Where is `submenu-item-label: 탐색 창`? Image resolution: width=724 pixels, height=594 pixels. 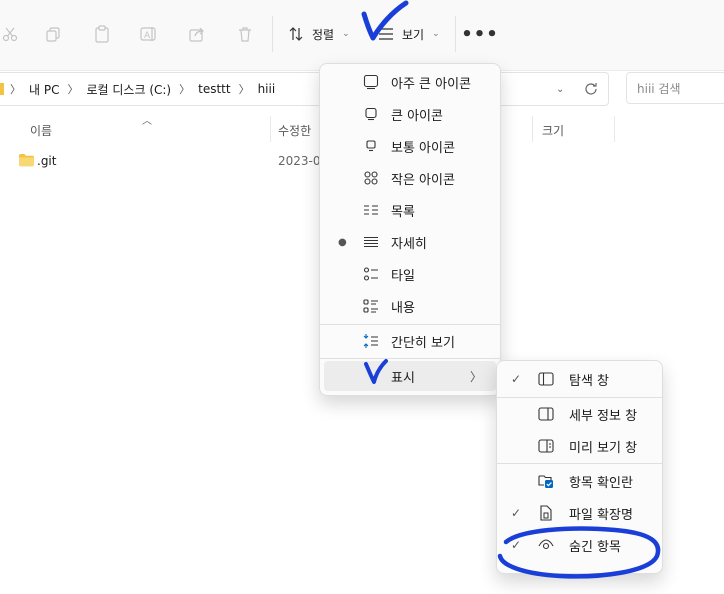
submenu-item-label: 탐색 창 is located at coordinates (589, 381).